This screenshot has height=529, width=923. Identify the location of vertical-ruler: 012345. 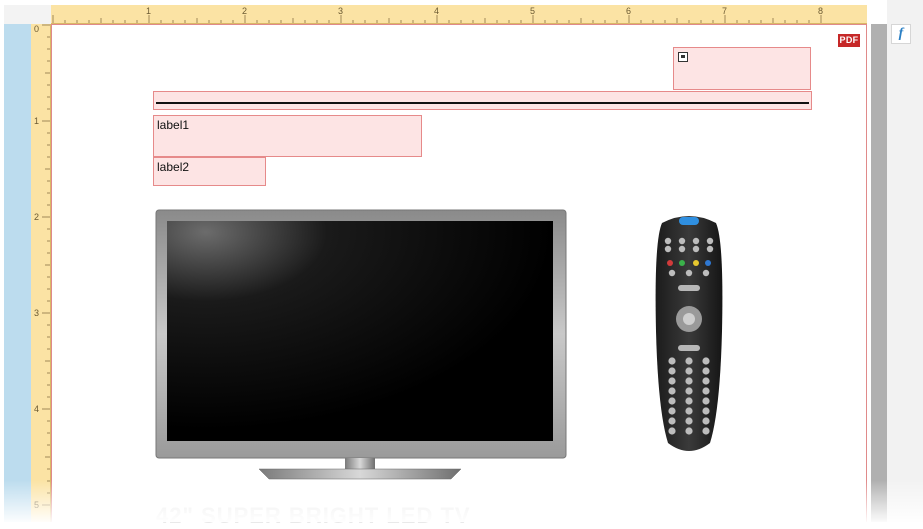
(41, 273).